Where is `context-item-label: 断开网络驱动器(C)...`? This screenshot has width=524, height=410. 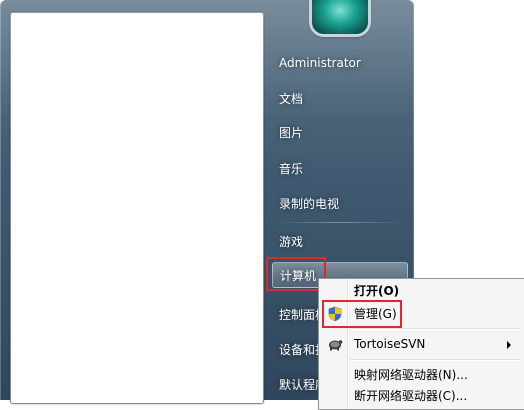
context-item-label: 断开网络驱动器(C)... is located at coordinates (411, 396).